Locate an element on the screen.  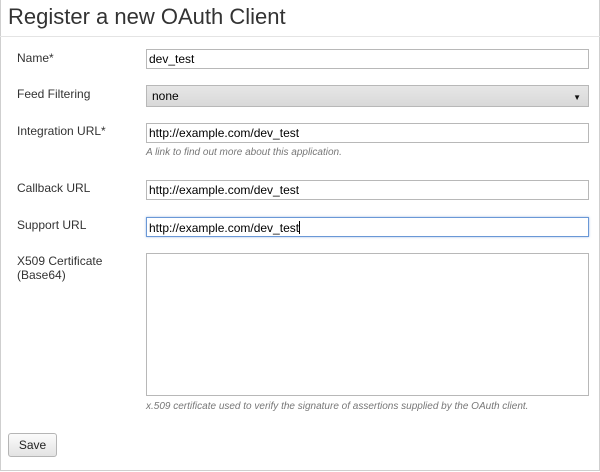
callback-url-value: http://example.com/dev_test is located at coordinates (224, 190).